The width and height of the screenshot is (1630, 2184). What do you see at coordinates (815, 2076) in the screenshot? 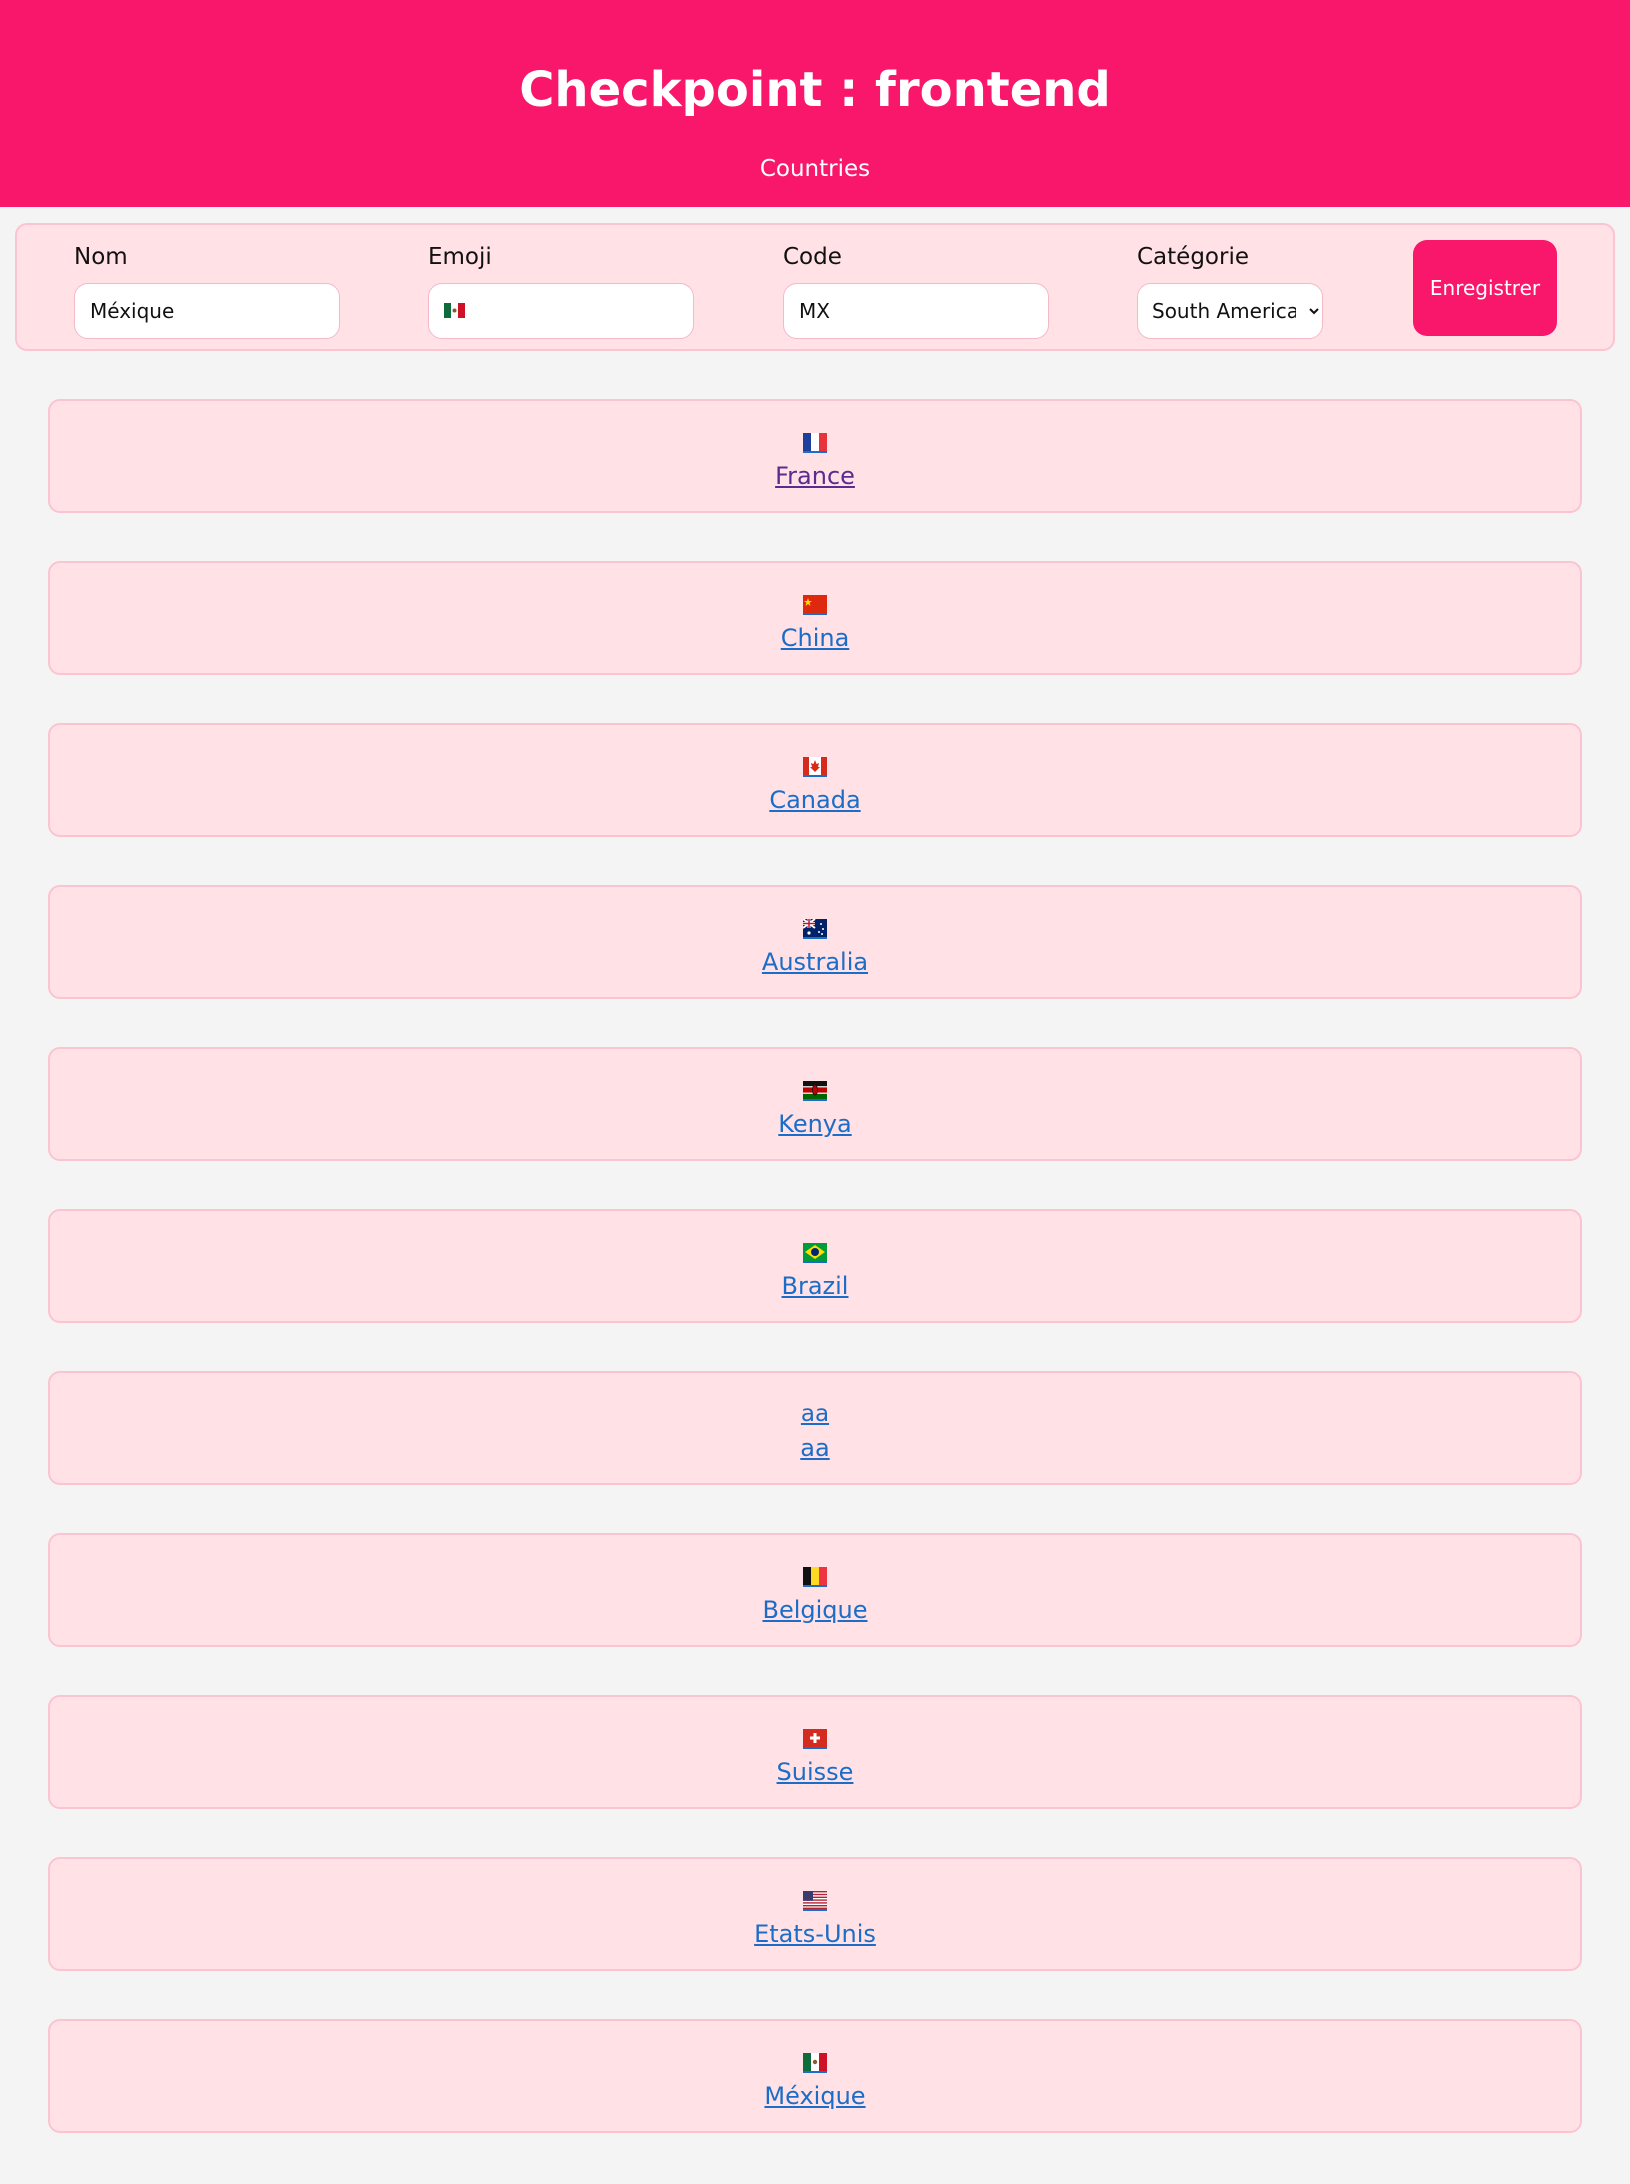
I see `country-card: Méxique` at bounding box center [815, 2076].